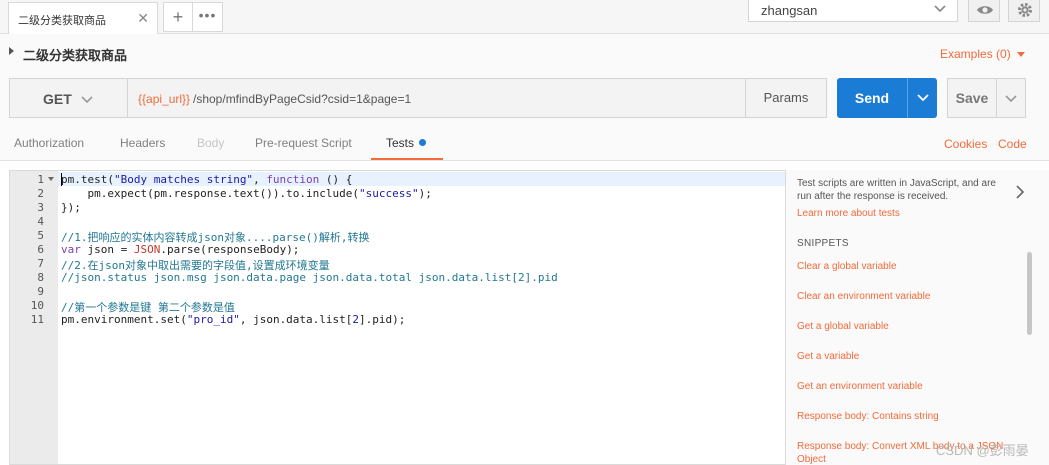  I want to click on snippet-item: Get a global variable, so click(909, 326).